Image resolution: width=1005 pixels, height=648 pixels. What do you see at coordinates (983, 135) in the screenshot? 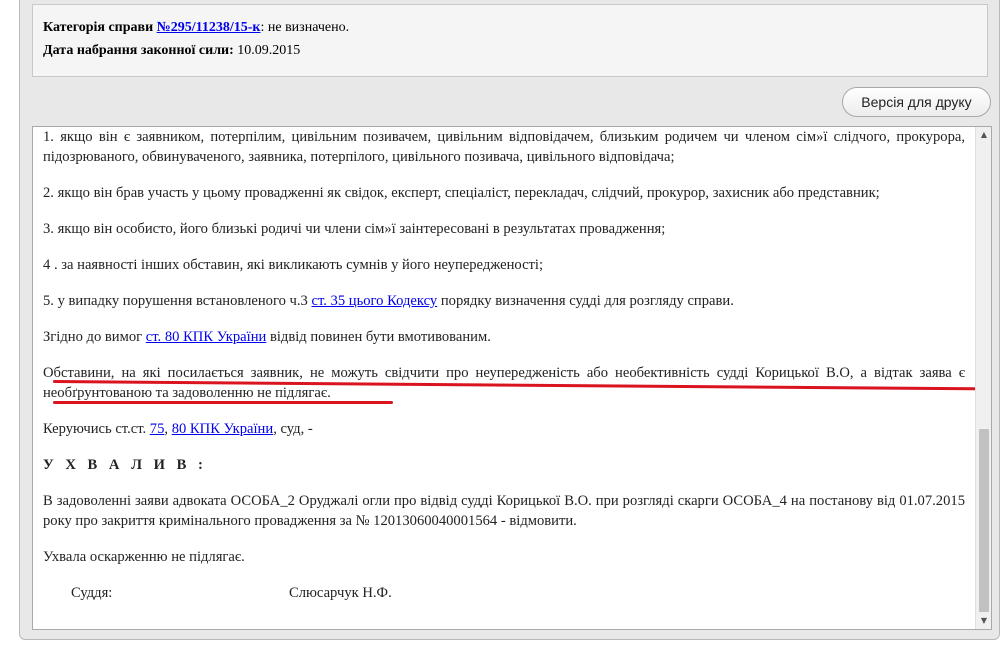
I see `scroll-up-arrow-icon: ▲` at bounding box center [983, 135].